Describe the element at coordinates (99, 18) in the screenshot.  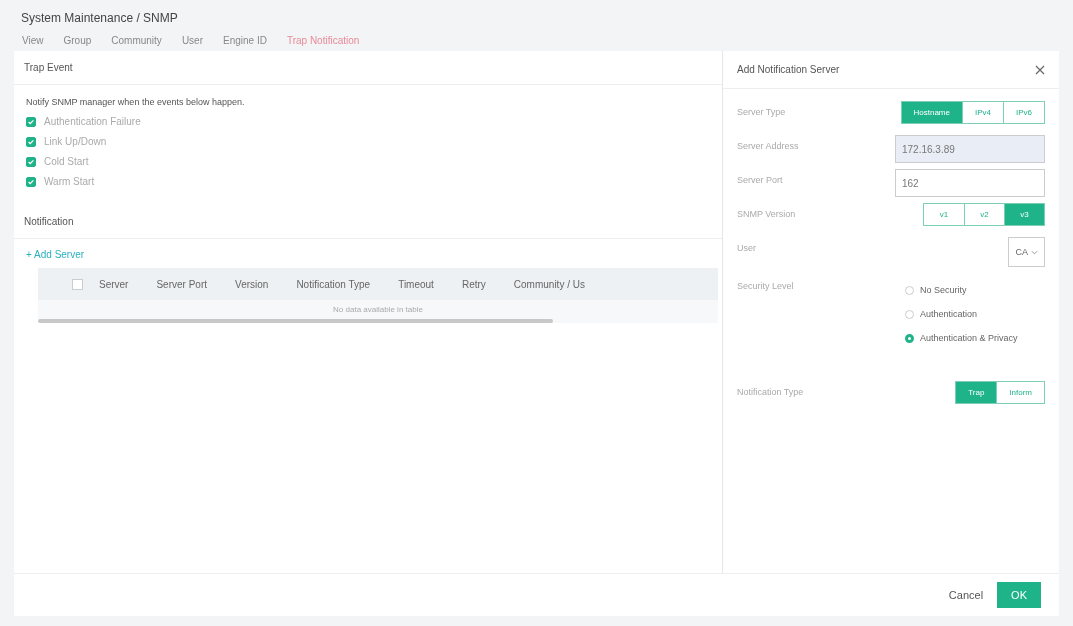
I see `breadcrumb: System Maintenance / SNMP` at that location.